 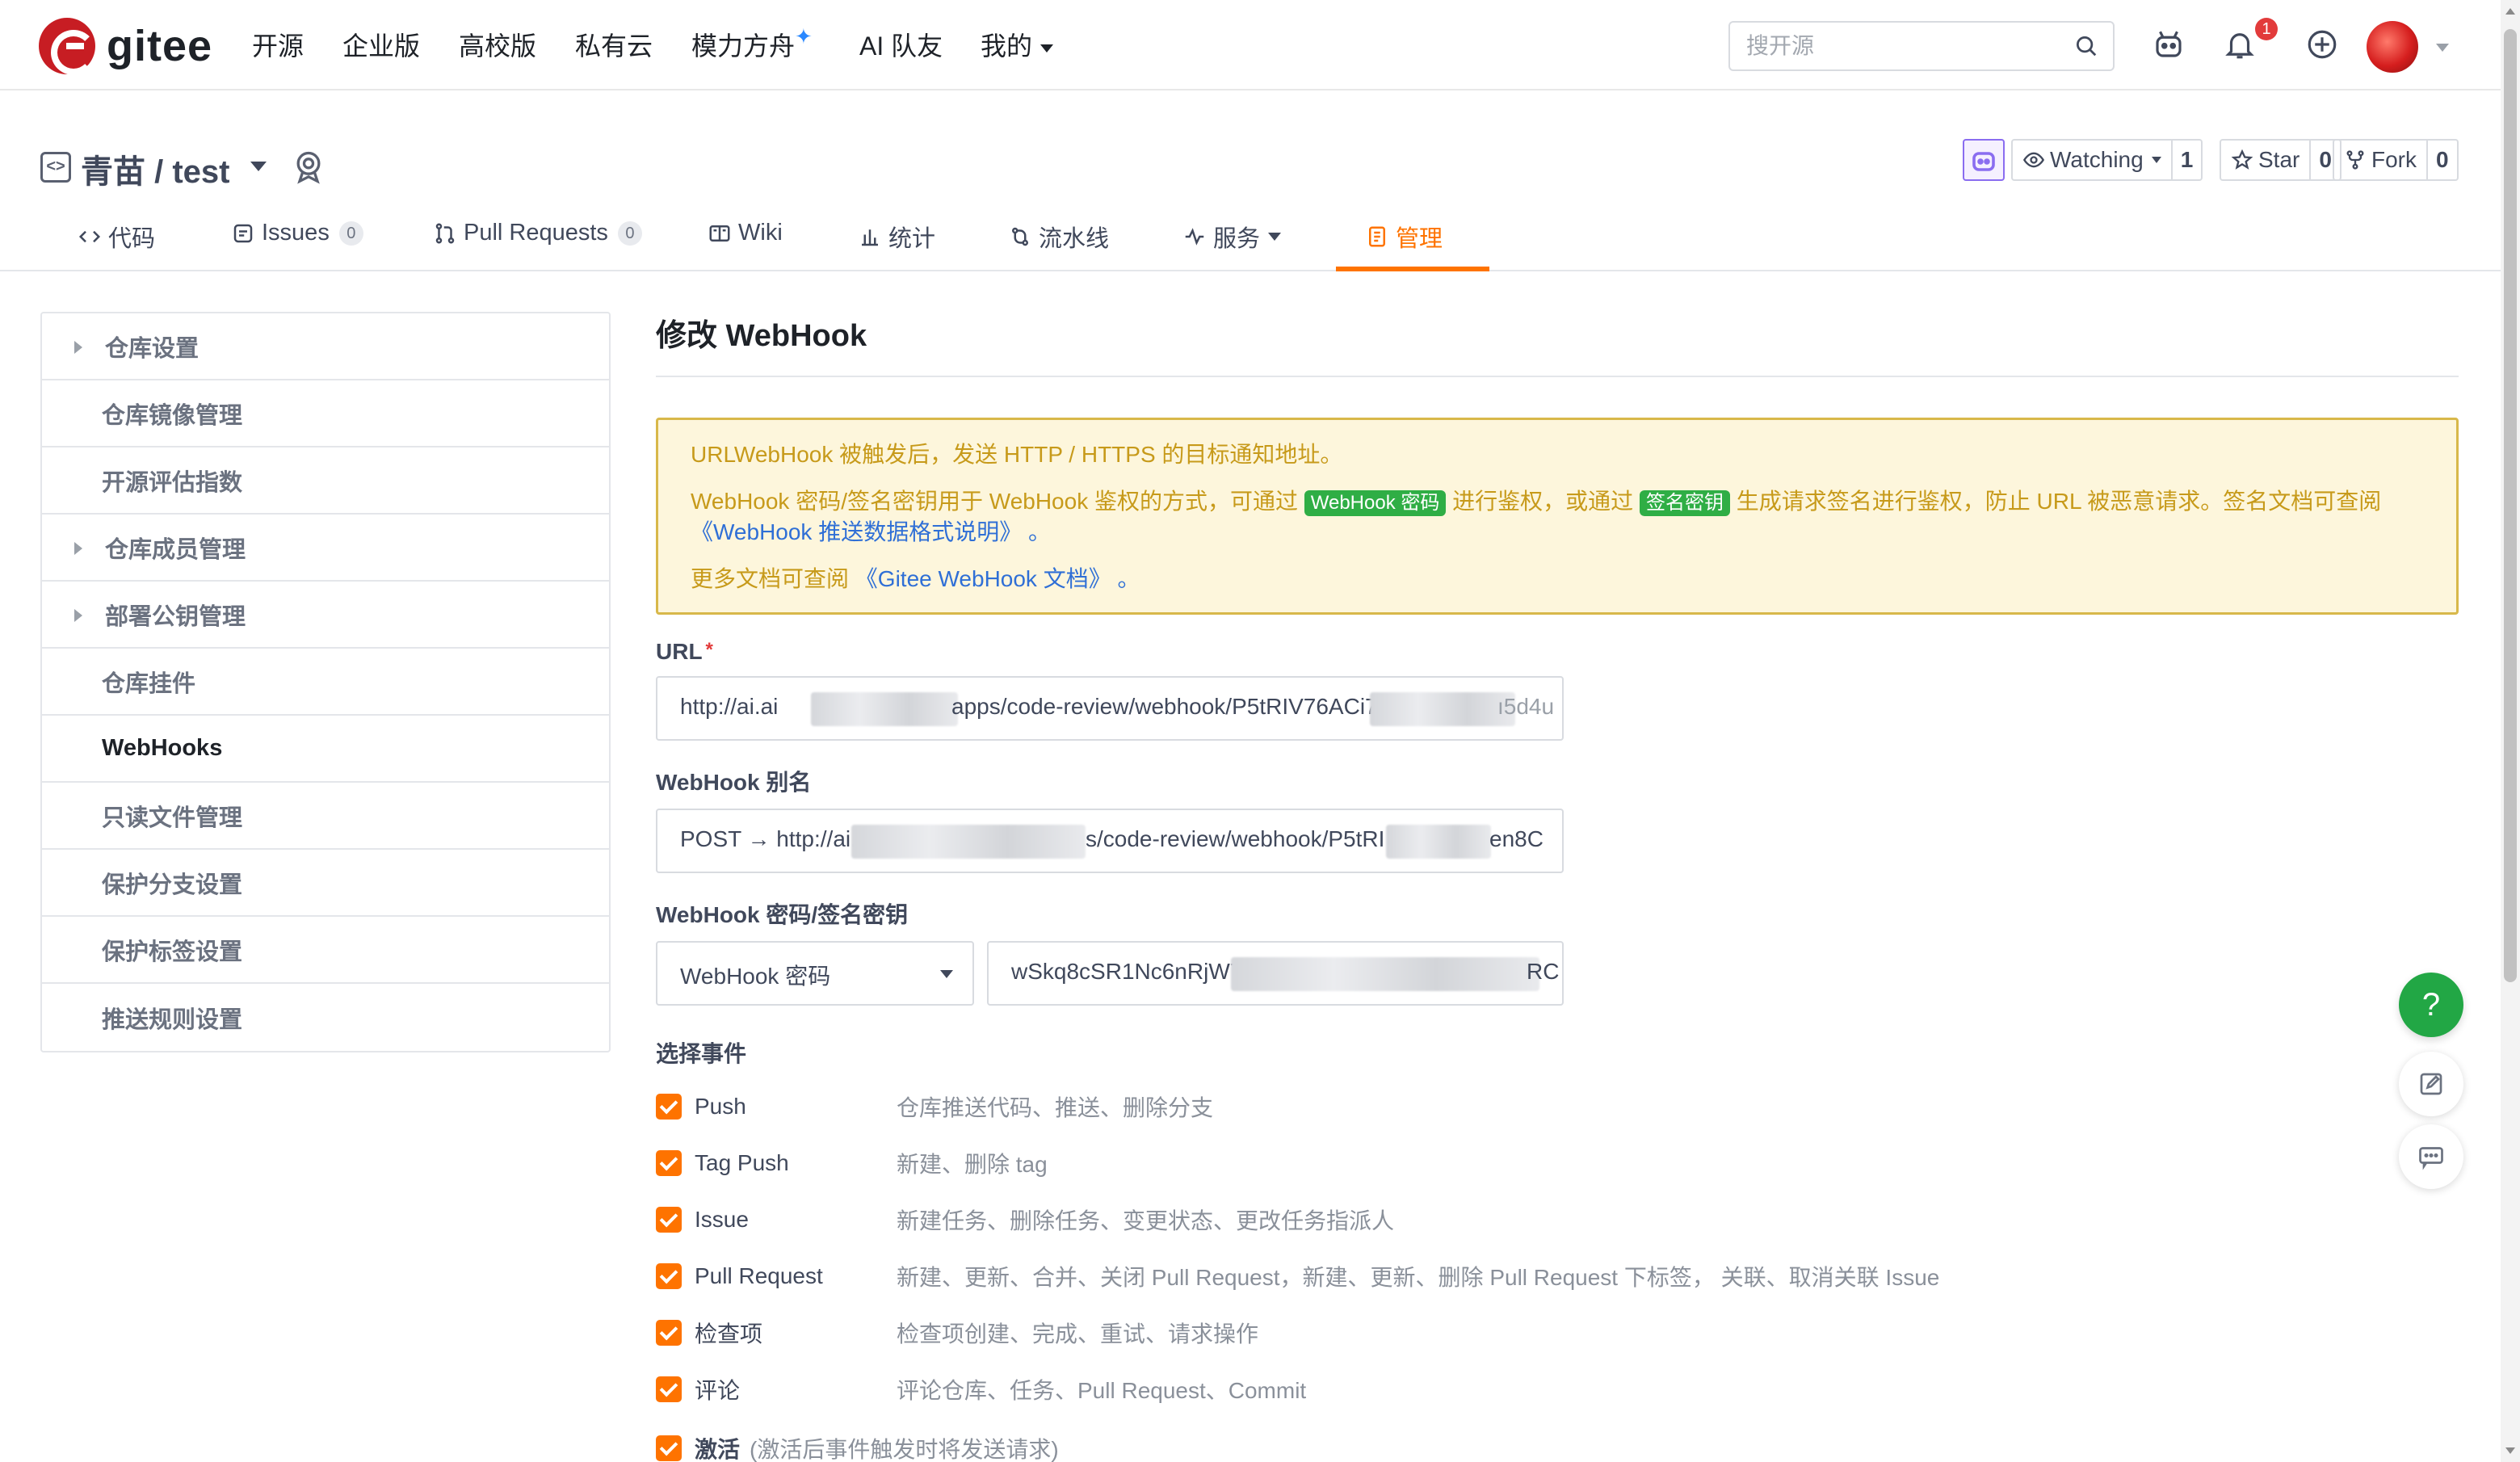 I want to click on page-title: 修改 WebHook, so click(x=1558, y=343).